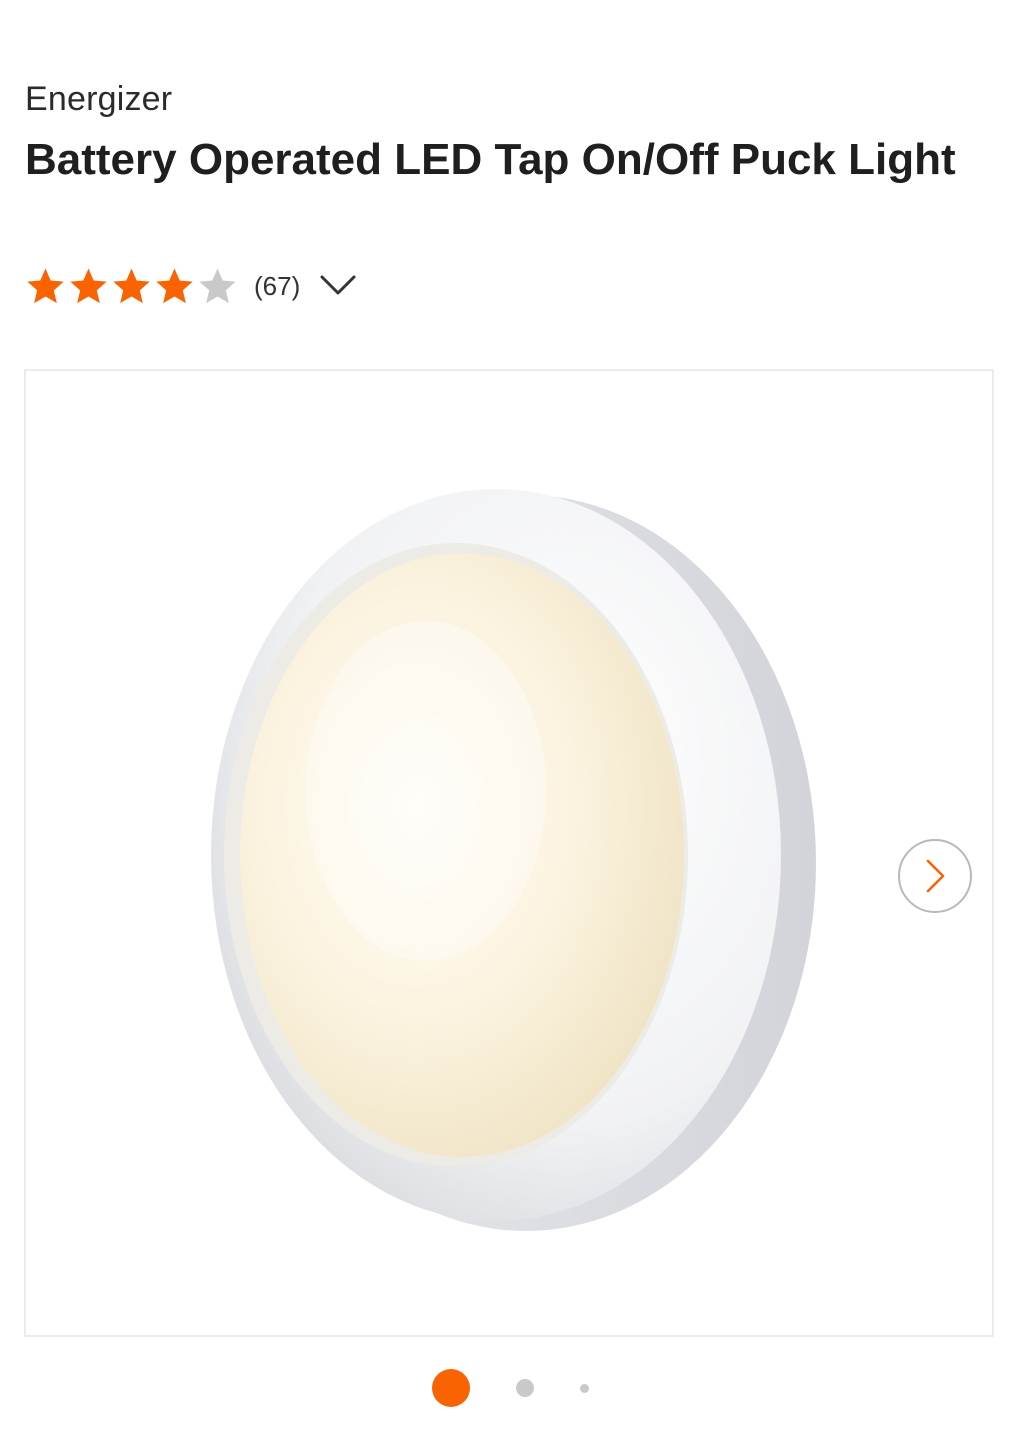  I want to click on rating-summary: (67), so click(191, 286).